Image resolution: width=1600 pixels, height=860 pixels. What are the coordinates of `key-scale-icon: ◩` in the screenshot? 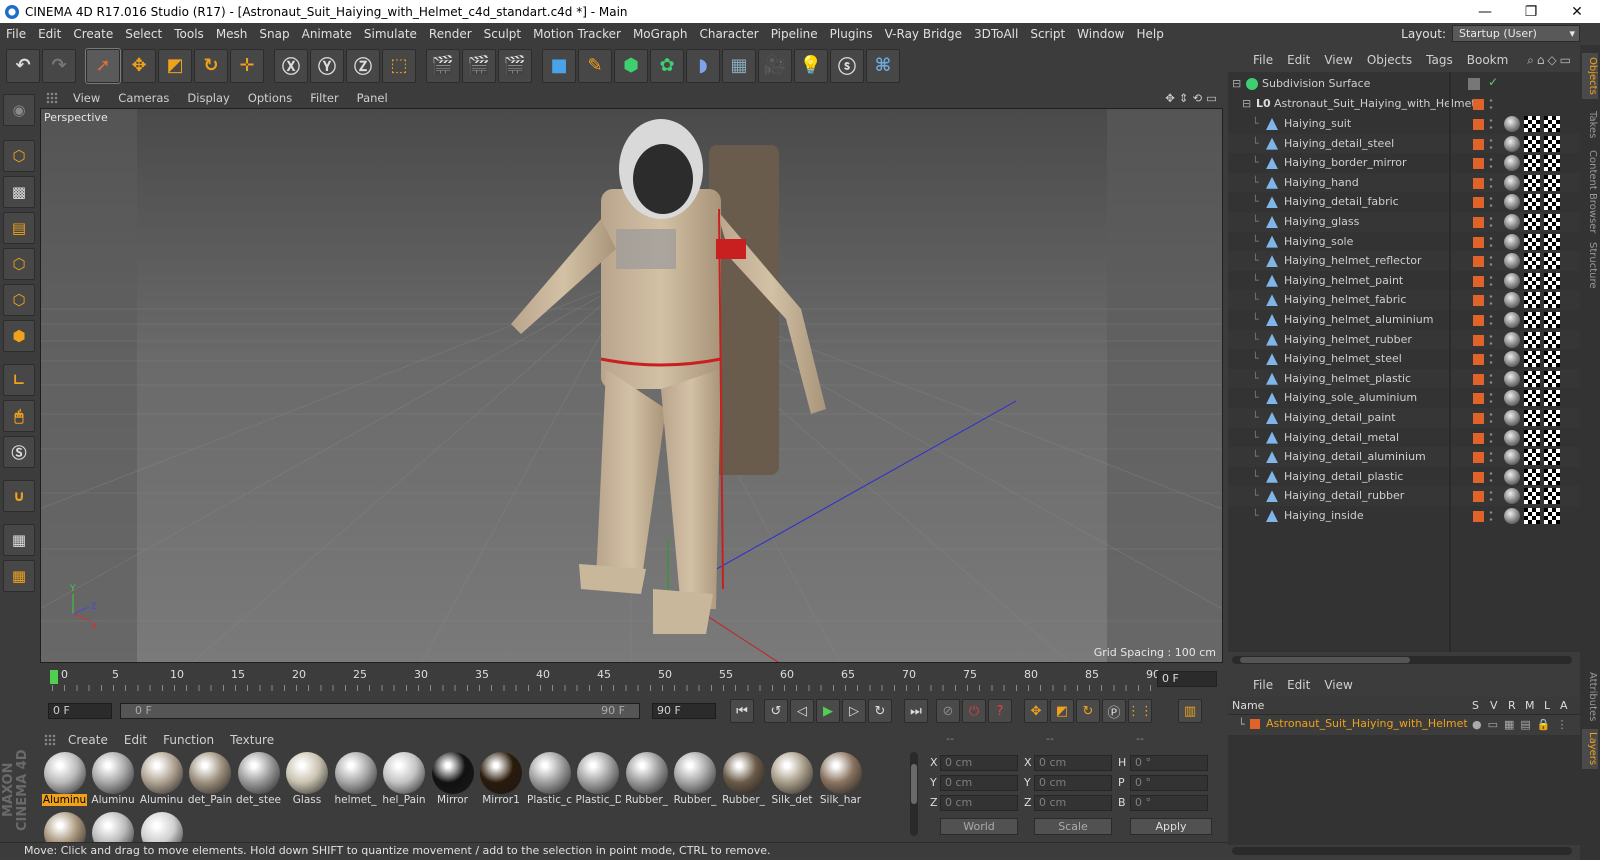 It's located at (1062, 711).